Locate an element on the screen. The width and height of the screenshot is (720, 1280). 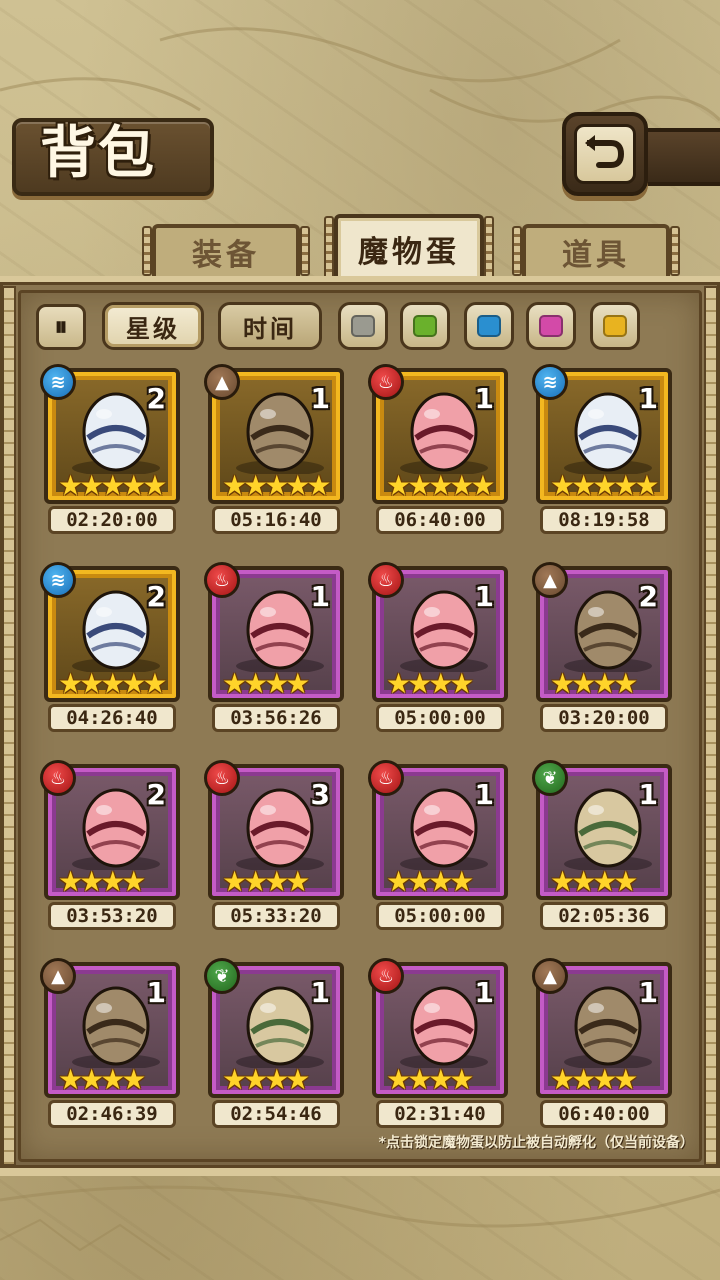
hatch-timer: 02:20:00 is located at coordinates (112, 520).